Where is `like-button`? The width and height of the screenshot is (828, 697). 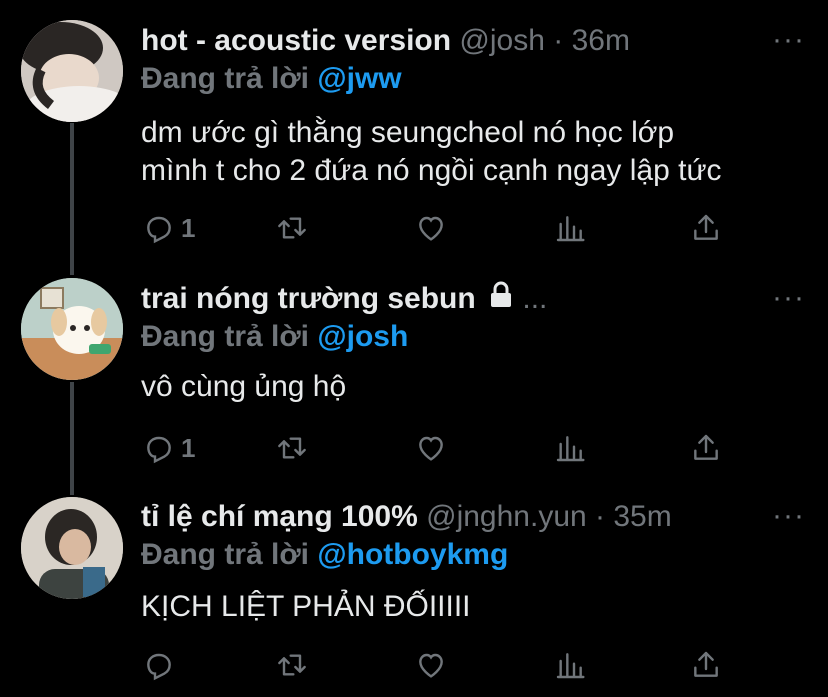
like-button is located at coordinates (431, 665).